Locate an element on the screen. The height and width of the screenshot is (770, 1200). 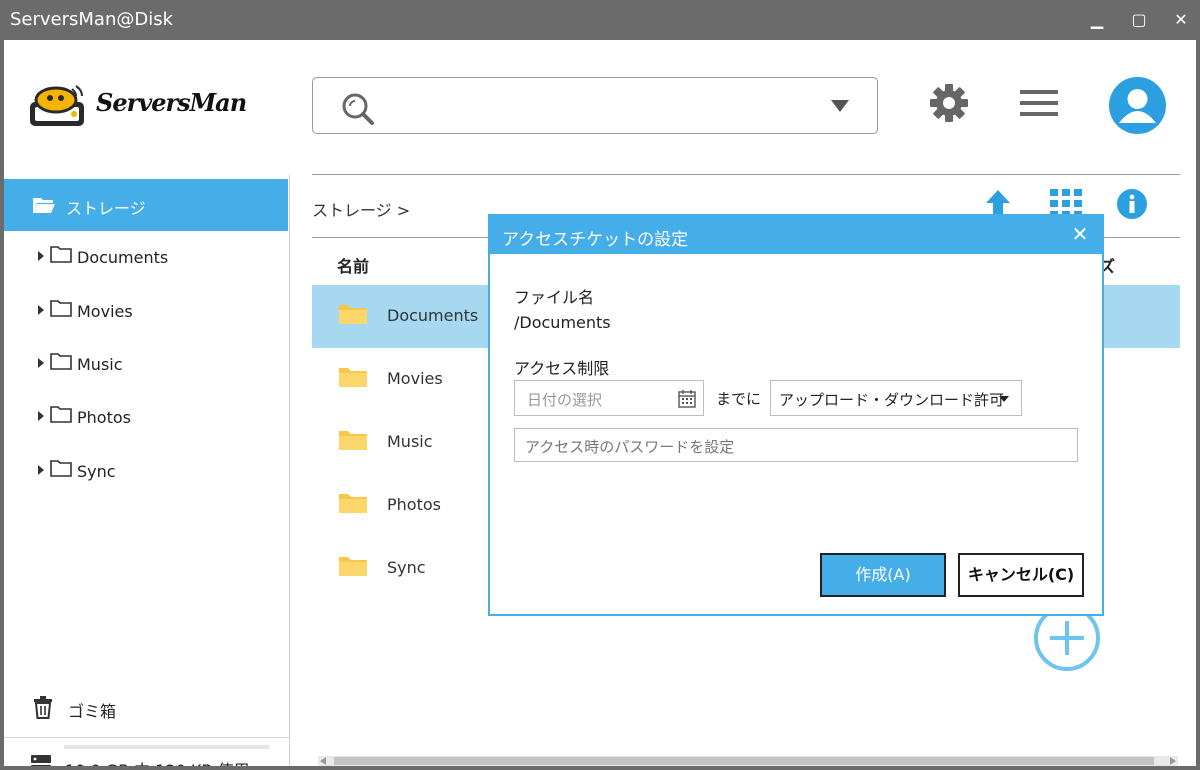
sidebar-item-label: Sync is located at coordinates (96, 471).